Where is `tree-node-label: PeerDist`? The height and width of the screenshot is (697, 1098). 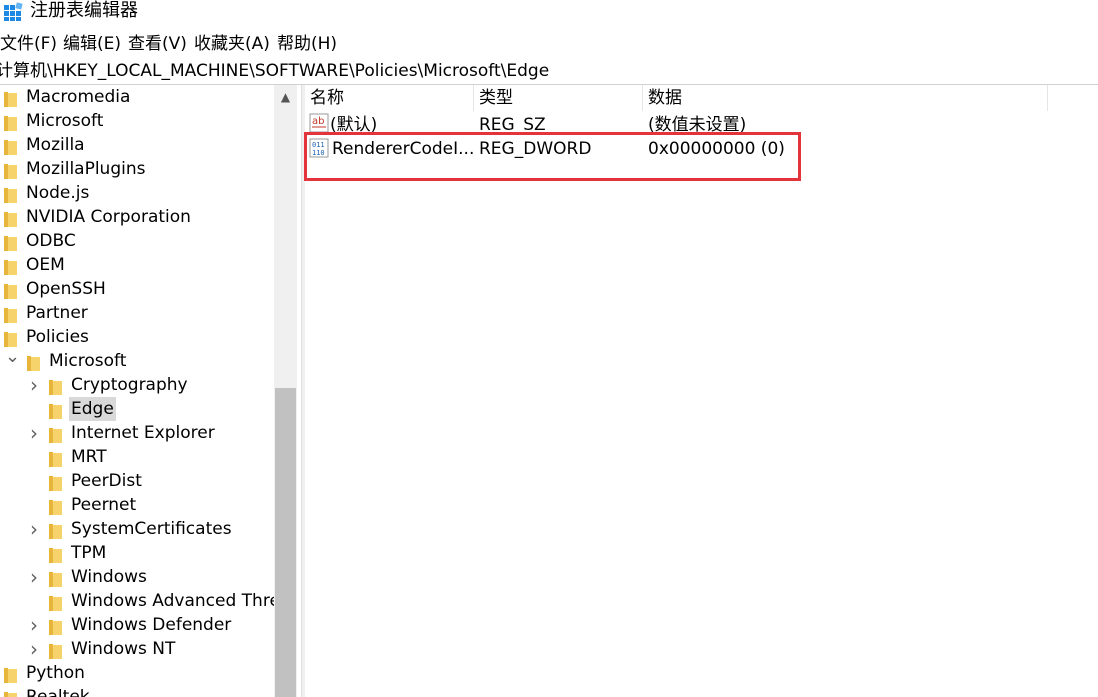
tree-node-label: PeerDist is located at coordinates (106, 481).